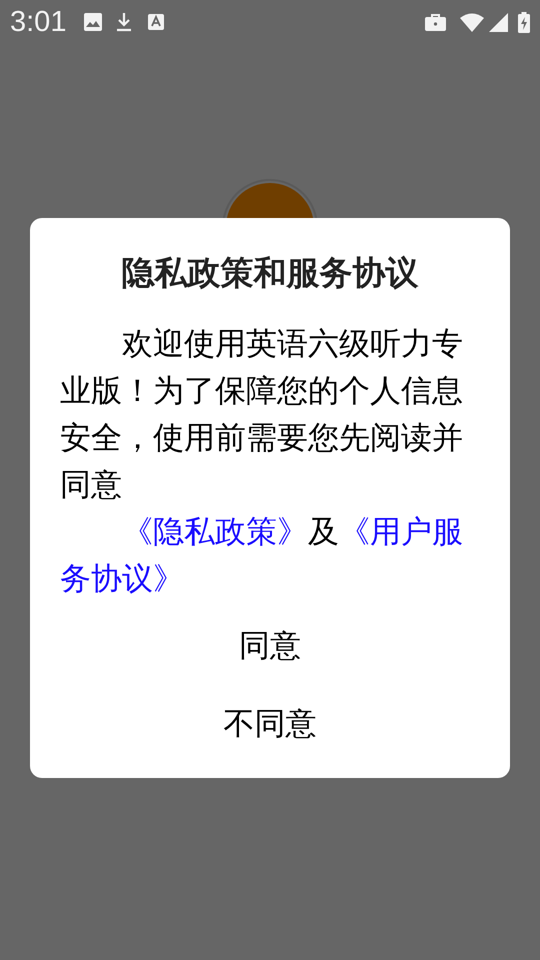 This screenshot has height=960, width=540. What do you see at coordinates (93, 22) in the screenshot?
I see `image-icon` at bounding box center [93, 22].